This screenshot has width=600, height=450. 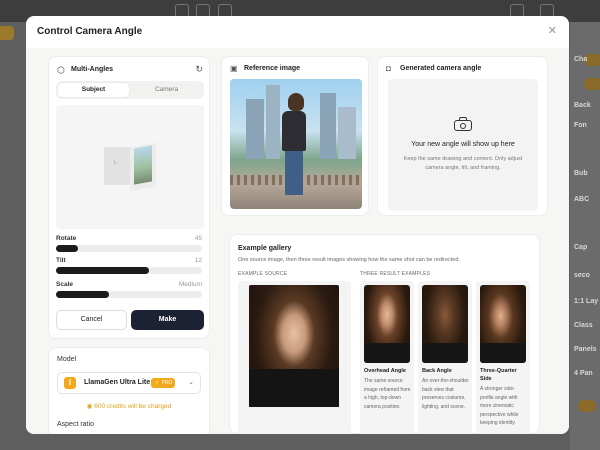 What do you see at coordinates (163, 383) in the screenshot?
I see `pro-badge: ⚡ PRO` at bounding box center [163, 383].